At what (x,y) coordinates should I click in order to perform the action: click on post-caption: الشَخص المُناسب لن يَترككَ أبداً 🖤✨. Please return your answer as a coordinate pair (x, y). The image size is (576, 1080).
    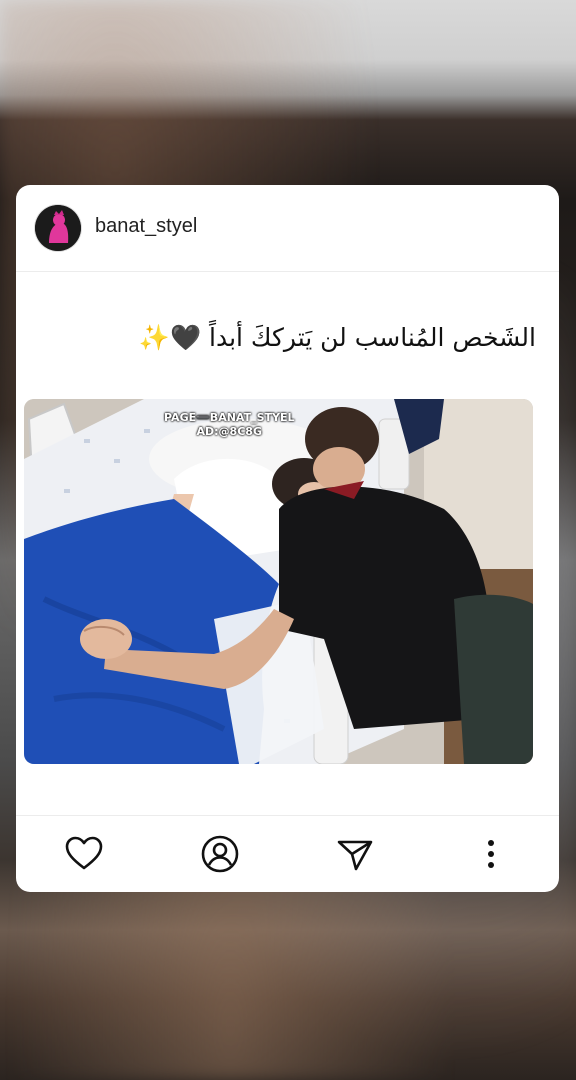
    Looking at the image, I should click on (337, 337).